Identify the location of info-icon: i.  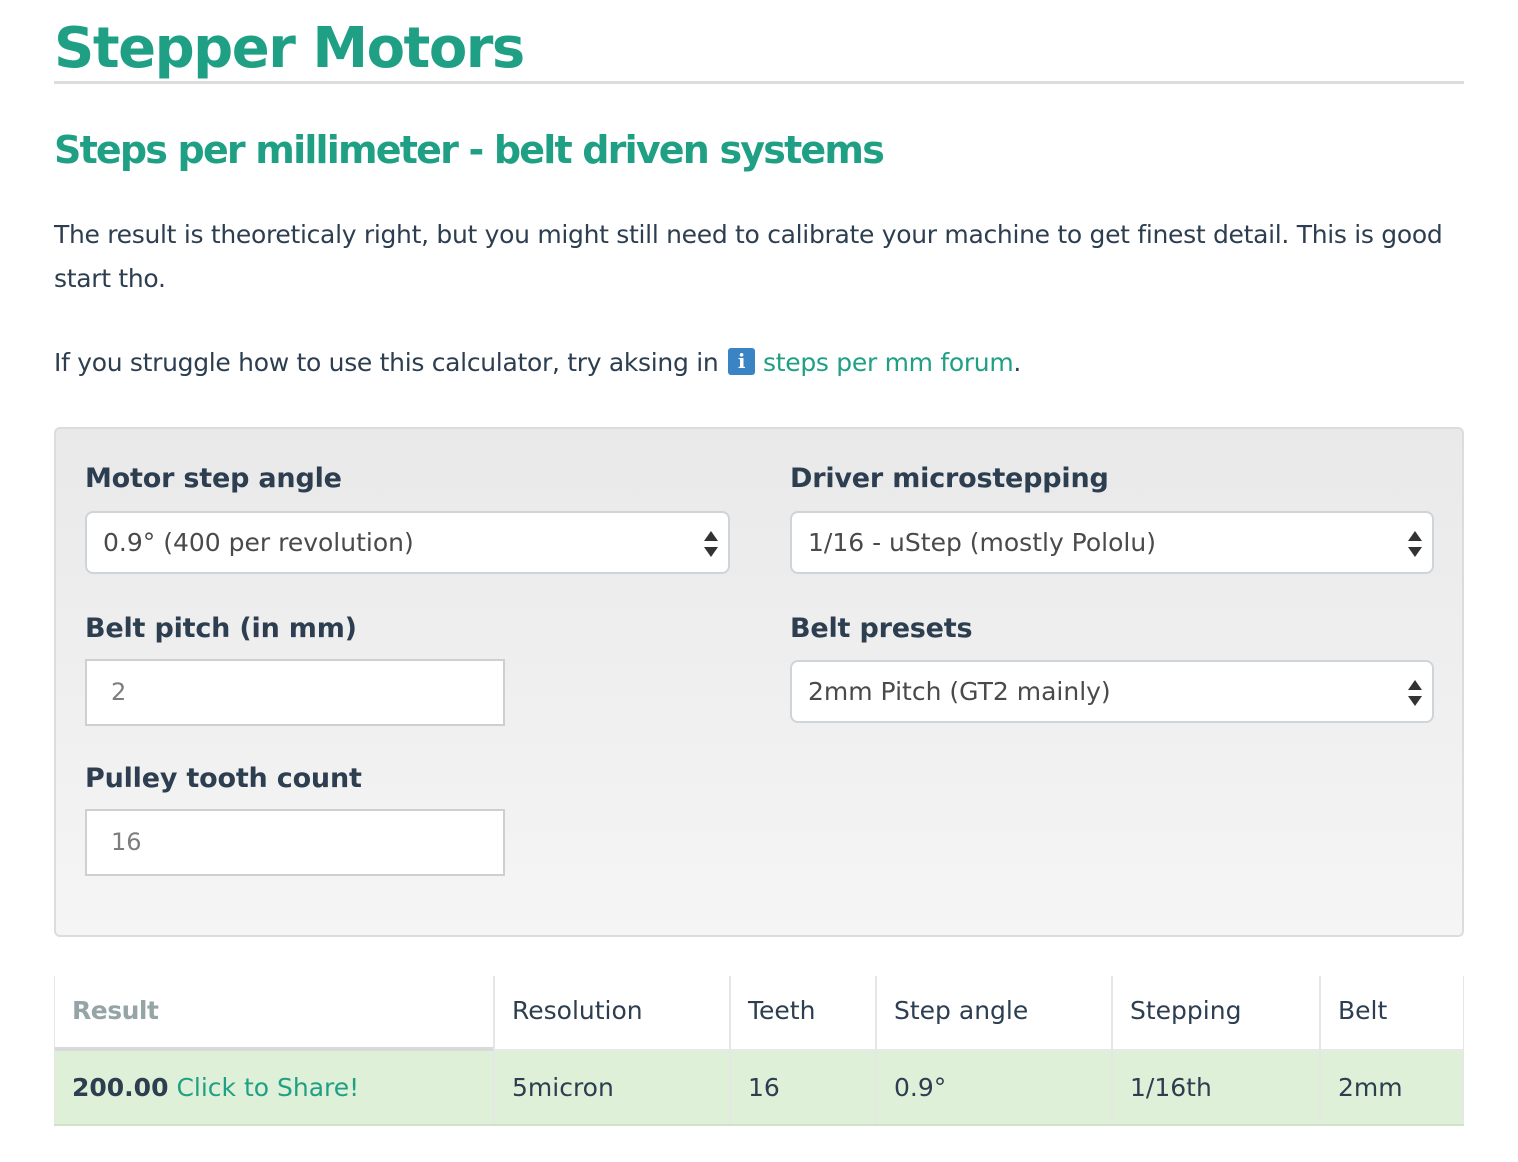
(742, 361).